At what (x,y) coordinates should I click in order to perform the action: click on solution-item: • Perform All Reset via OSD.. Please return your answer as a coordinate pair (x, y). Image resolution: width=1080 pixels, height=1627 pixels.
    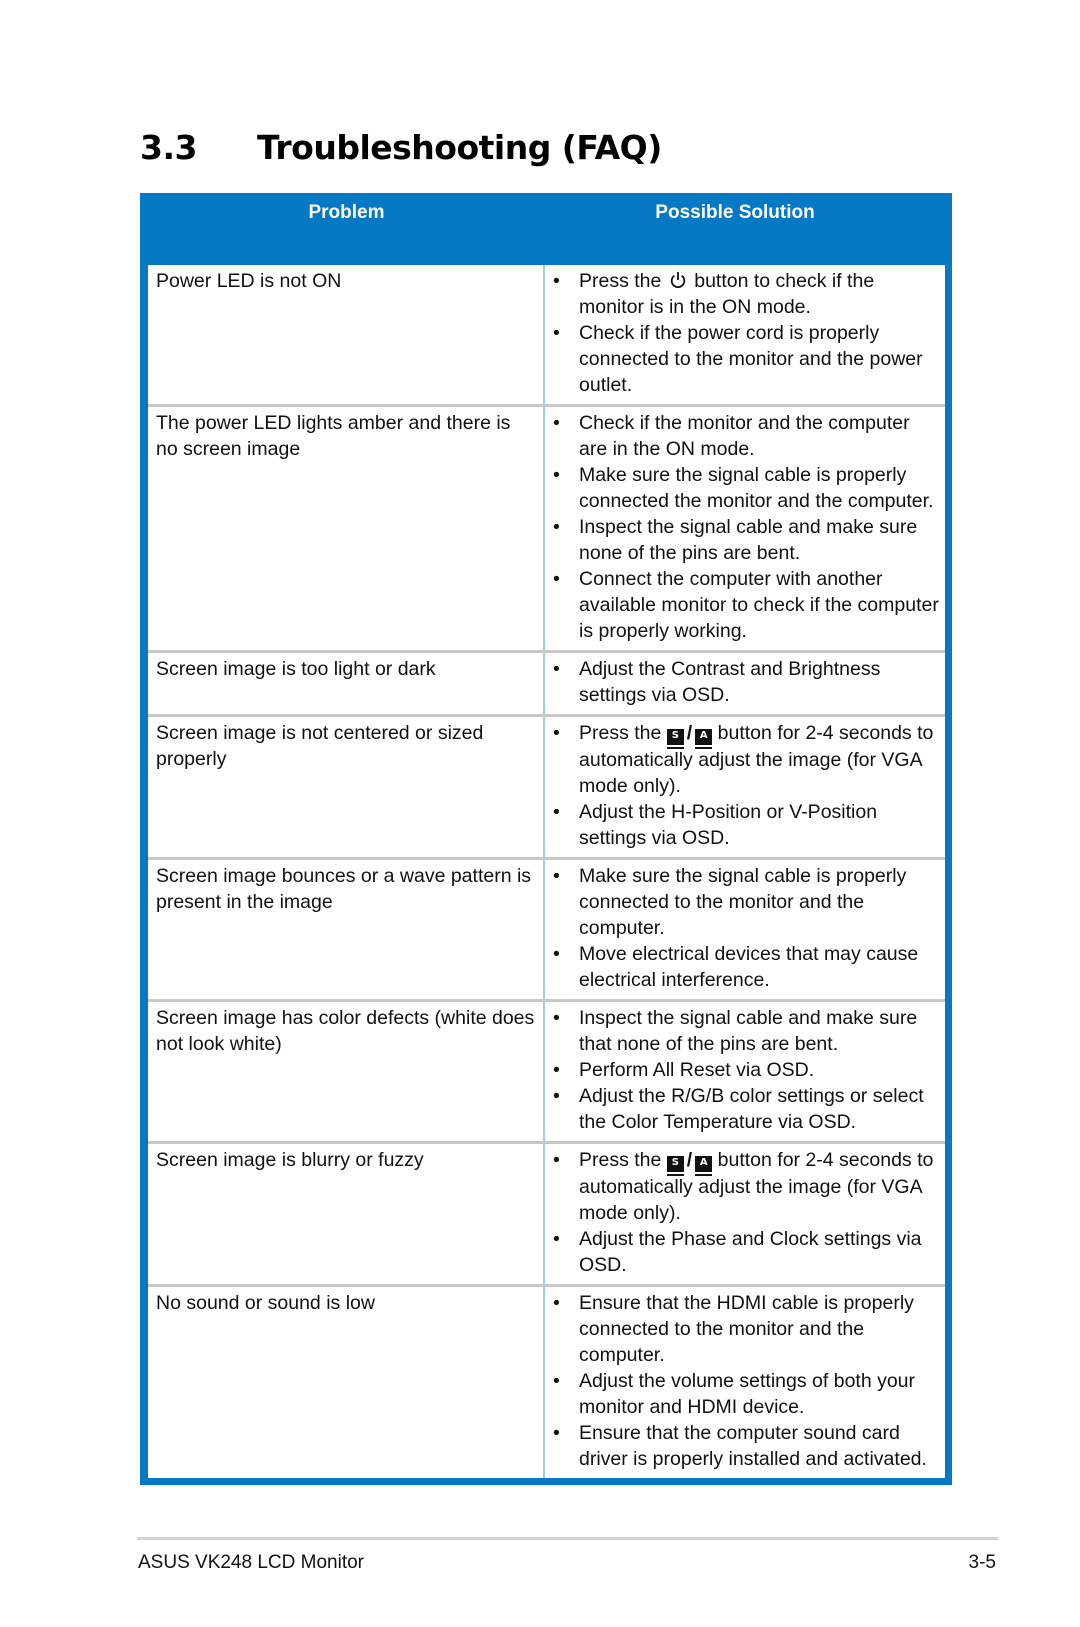
    Looking at the image, I should click on (745, 1070).